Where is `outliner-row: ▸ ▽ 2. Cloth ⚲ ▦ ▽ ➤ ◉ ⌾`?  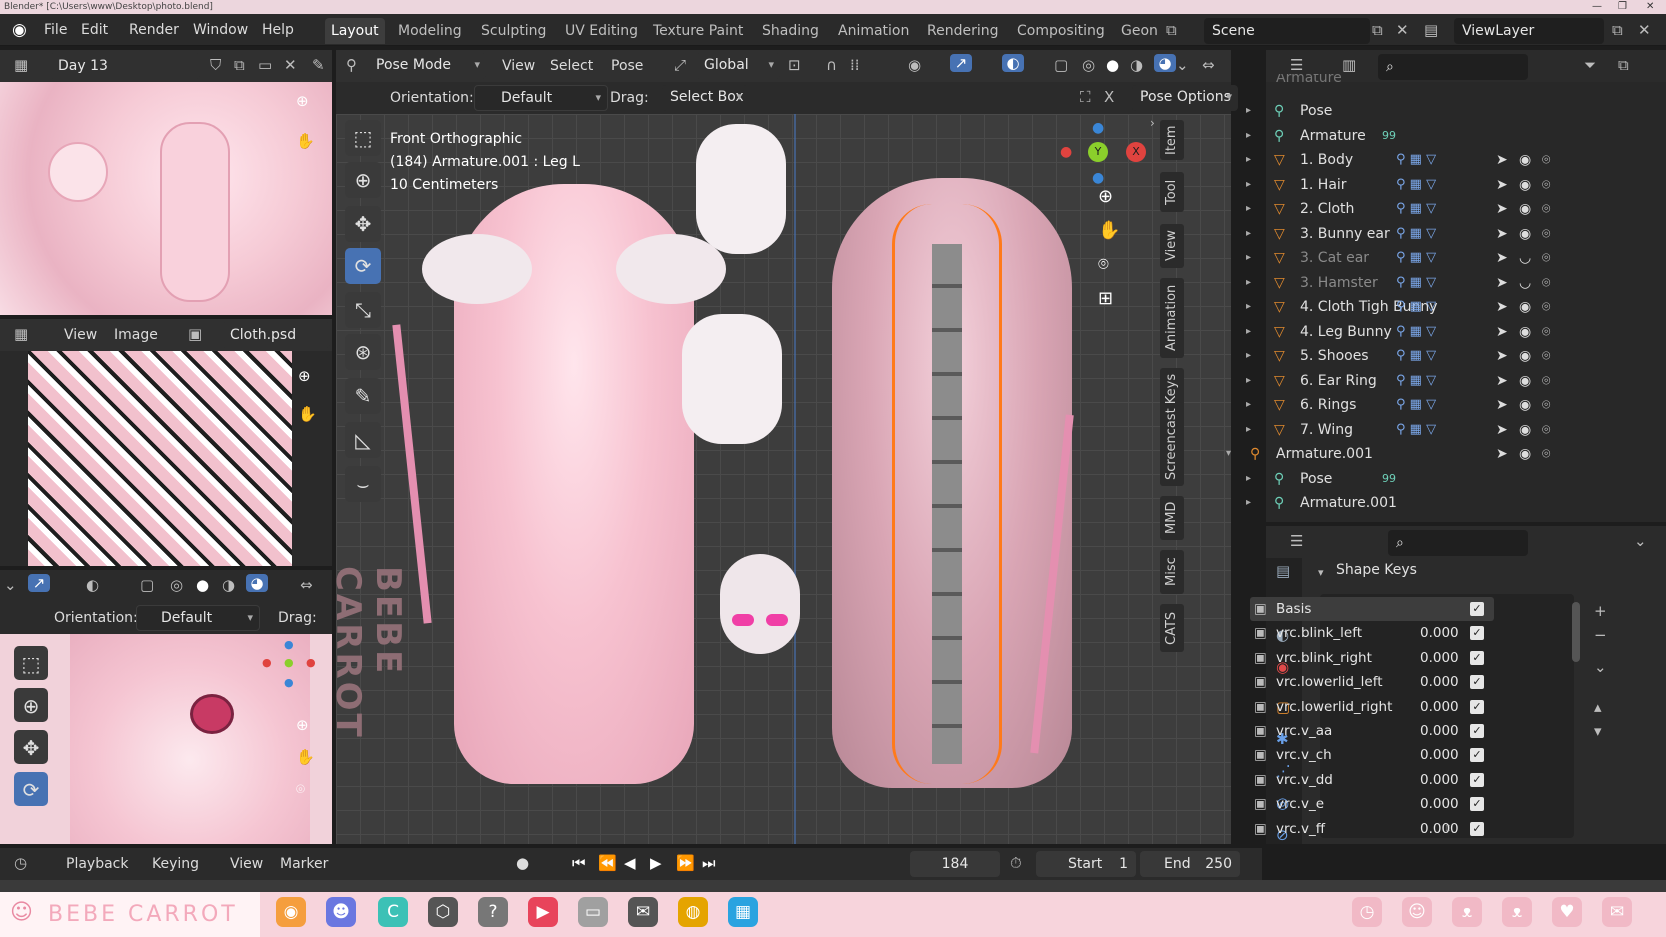
outliner-row: ▸ ▽ 2. Cloth ⚲ ▦ ▽ ➤ ◉ ⌾ is located at coordinates (1381, 209).